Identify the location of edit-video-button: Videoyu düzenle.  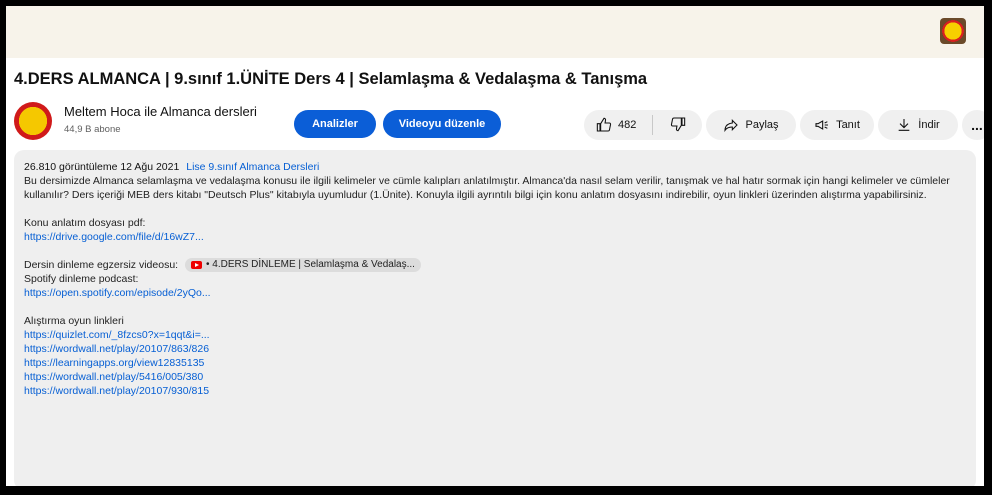
(442, 124).